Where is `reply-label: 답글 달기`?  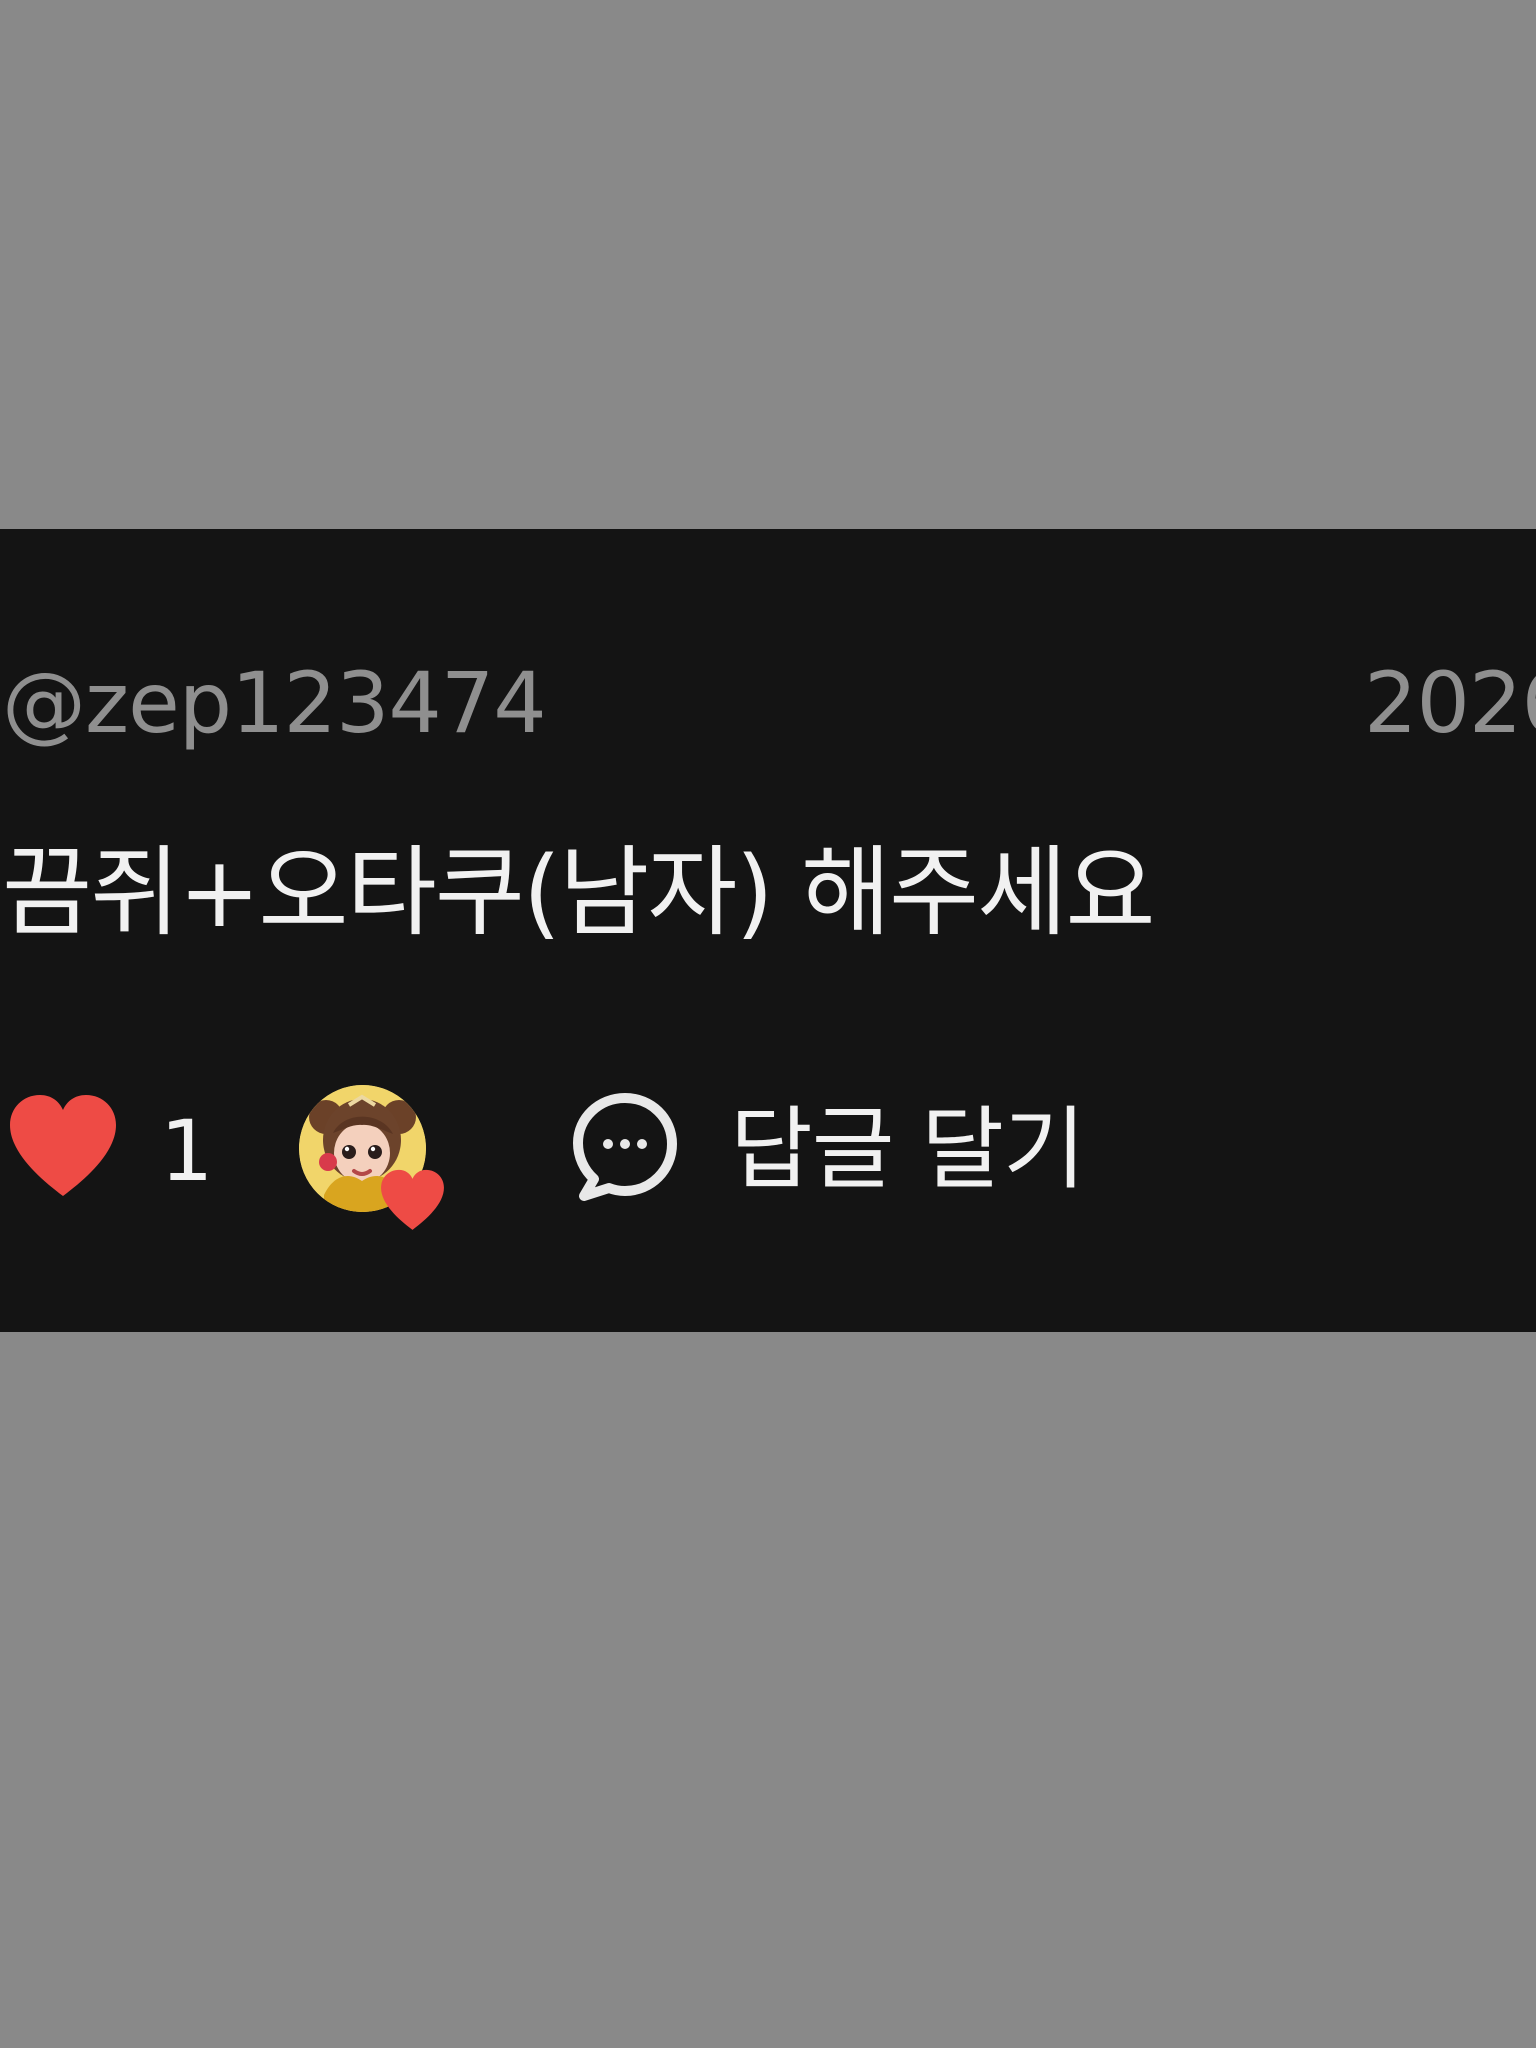 reply-label: 답글 달기 is located at coordinates (908, 1149).